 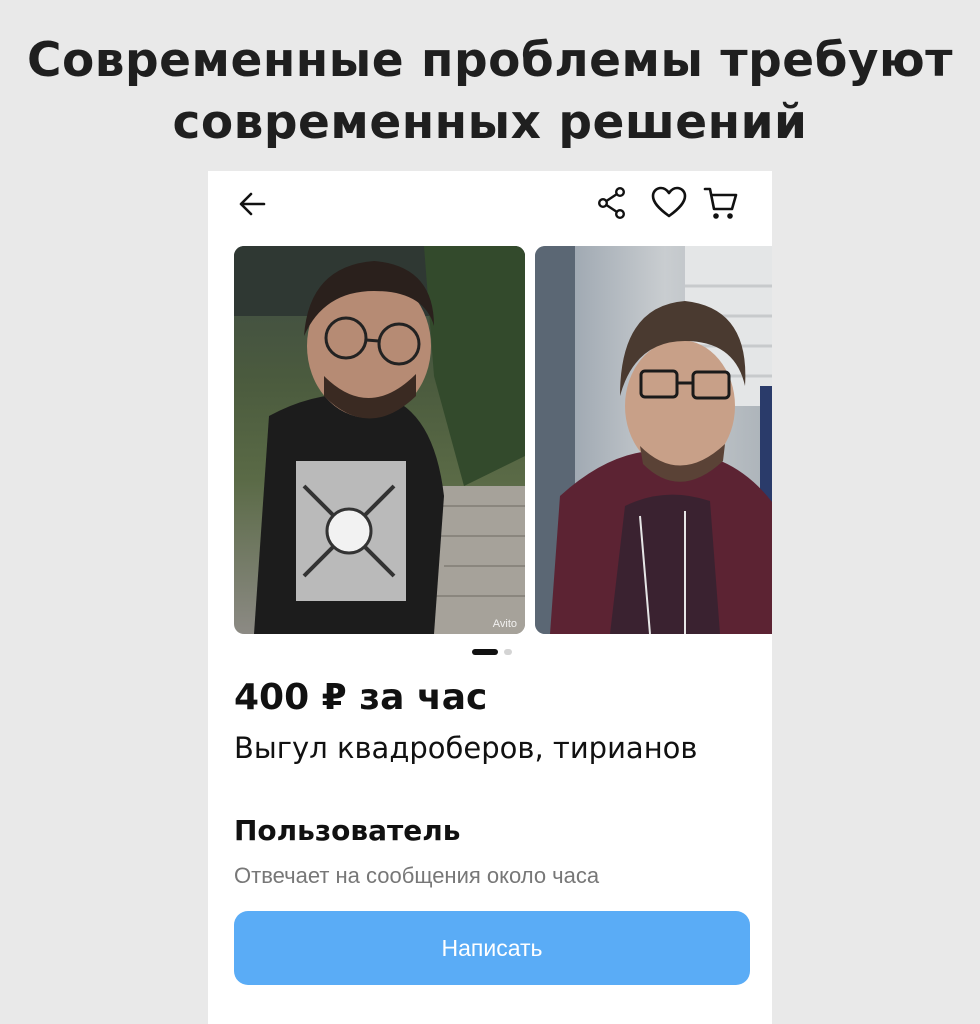 I want to click on watermark: Avito, so click(x=505, y=624).